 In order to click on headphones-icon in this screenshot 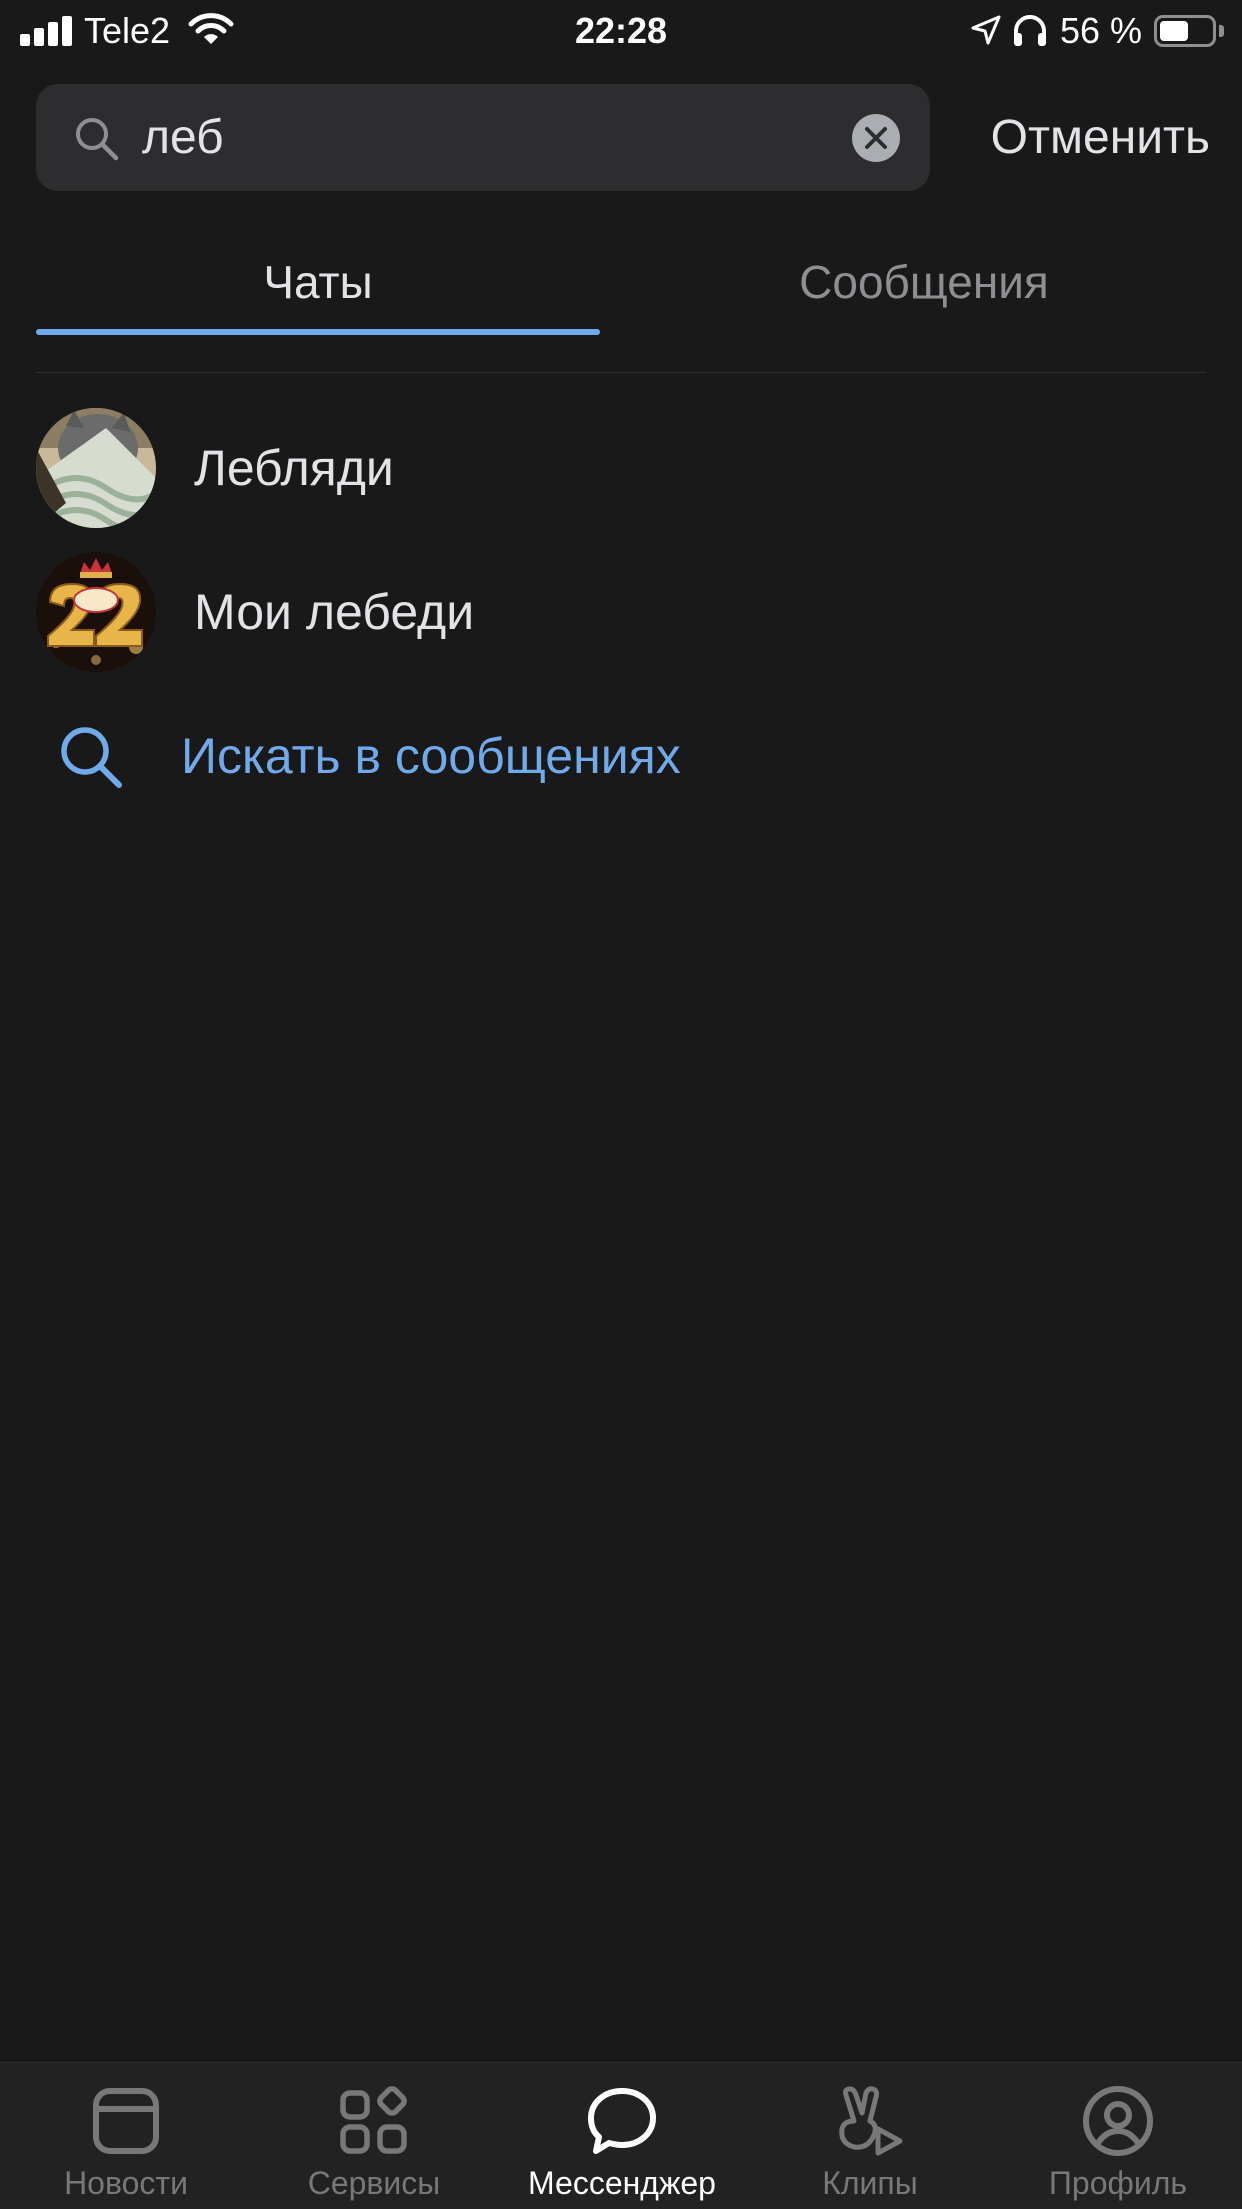, I will do `click(1030, 32)`.